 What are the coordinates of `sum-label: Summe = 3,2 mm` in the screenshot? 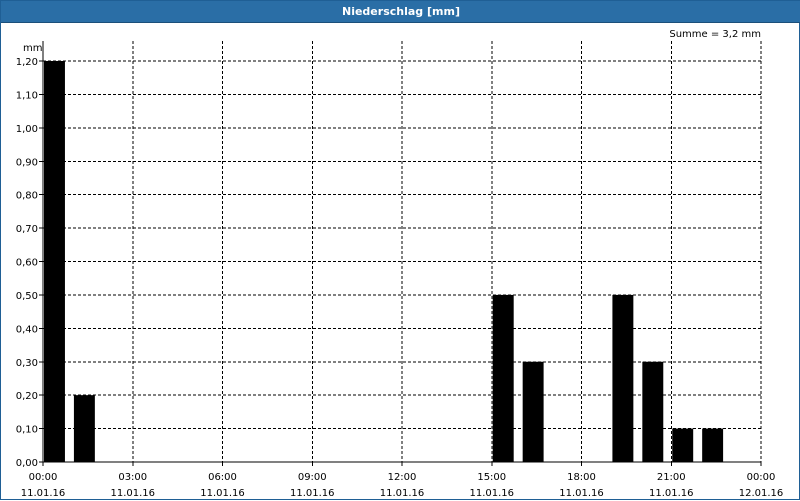 It's located at (715, 34).